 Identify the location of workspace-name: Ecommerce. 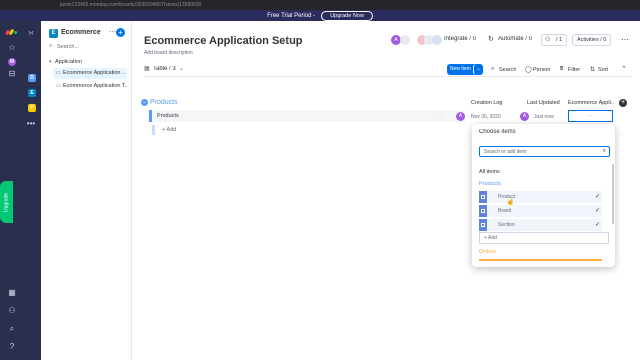
(81, 32).